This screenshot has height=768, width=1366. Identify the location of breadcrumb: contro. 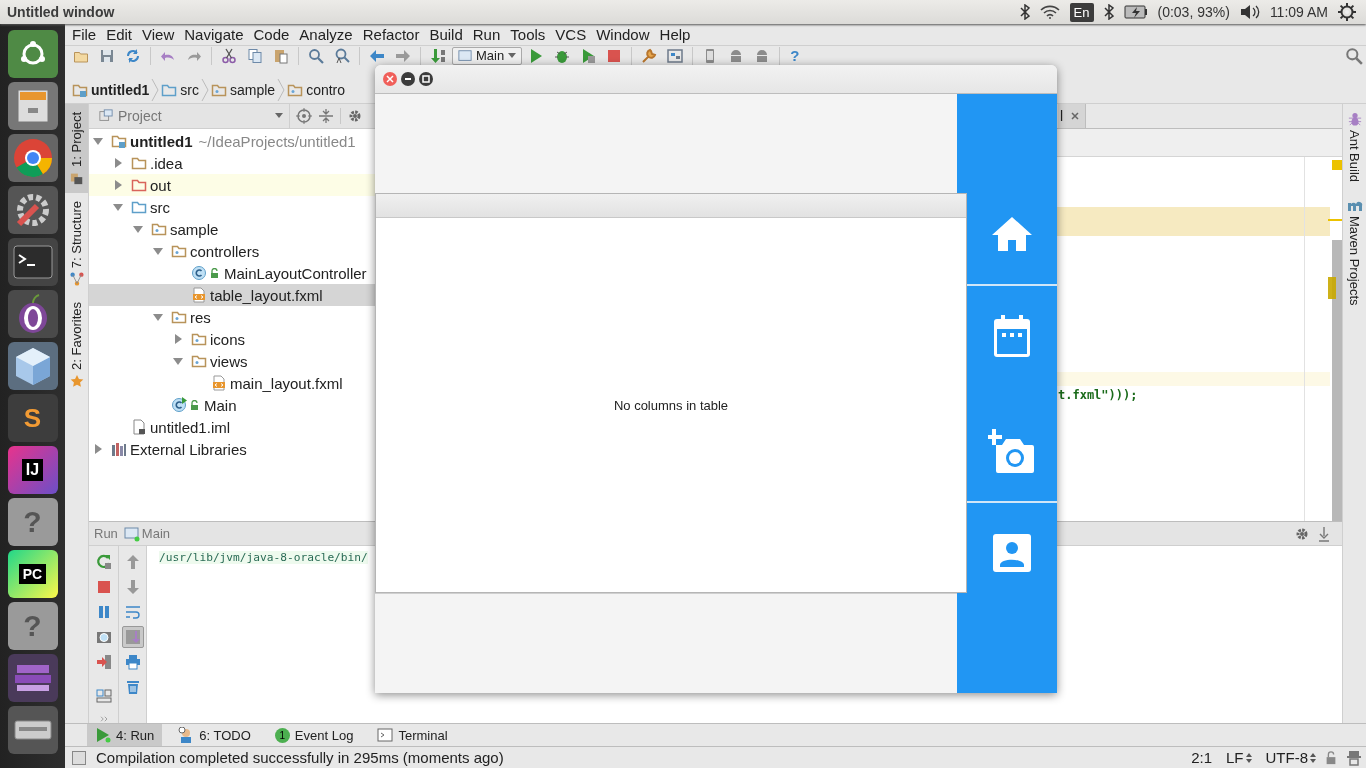
(316, 90).